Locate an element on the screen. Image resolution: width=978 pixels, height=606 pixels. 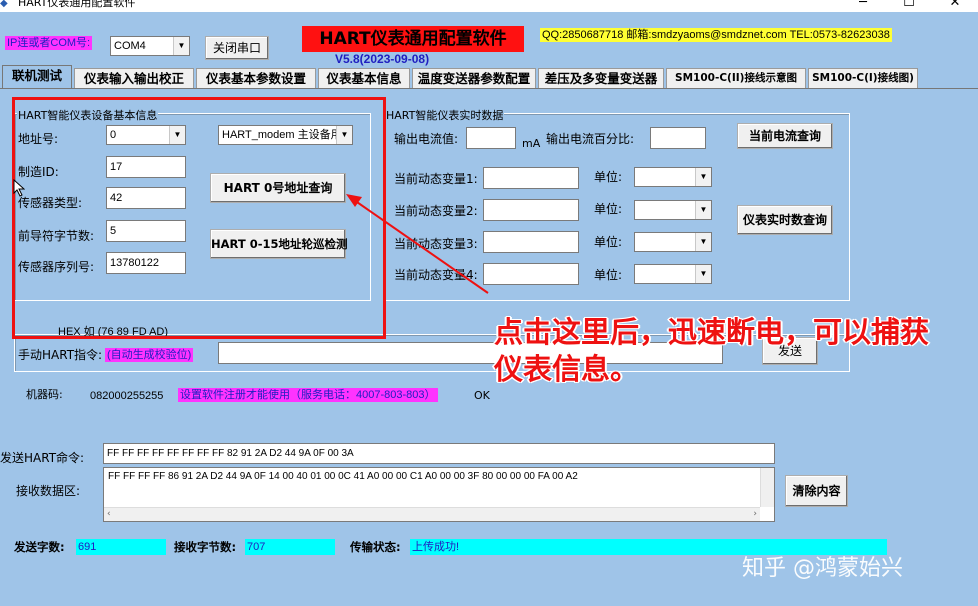
transfer-state-label: 传输状态: is located at coordinates (375, 547).